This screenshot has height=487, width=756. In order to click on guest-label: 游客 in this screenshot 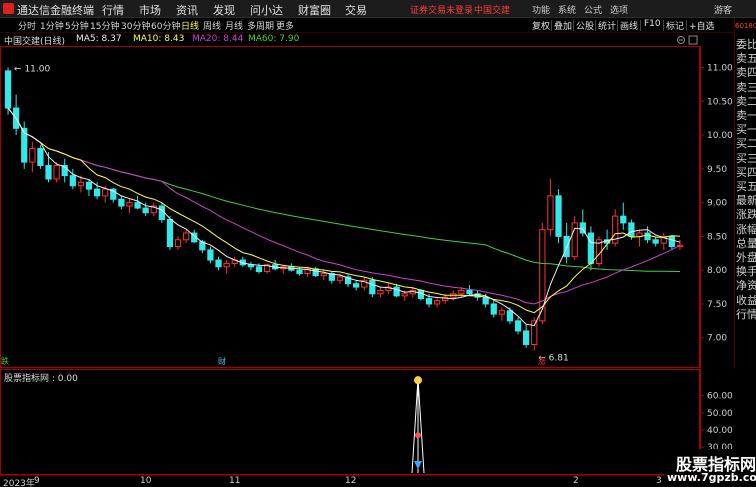, I will do `click(723, 9)`.